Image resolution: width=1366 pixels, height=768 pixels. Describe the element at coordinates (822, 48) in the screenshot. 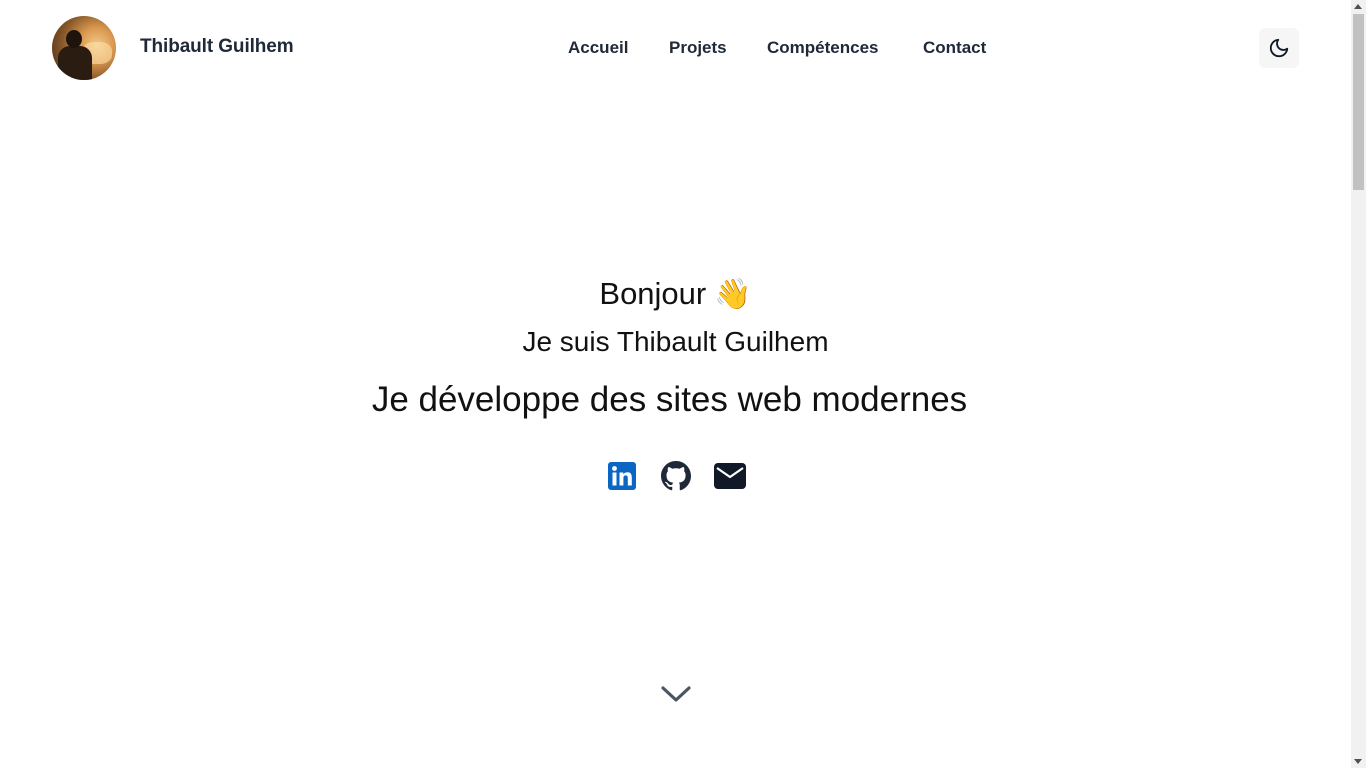

I see `nav-item-competences: Compétences` at that location.